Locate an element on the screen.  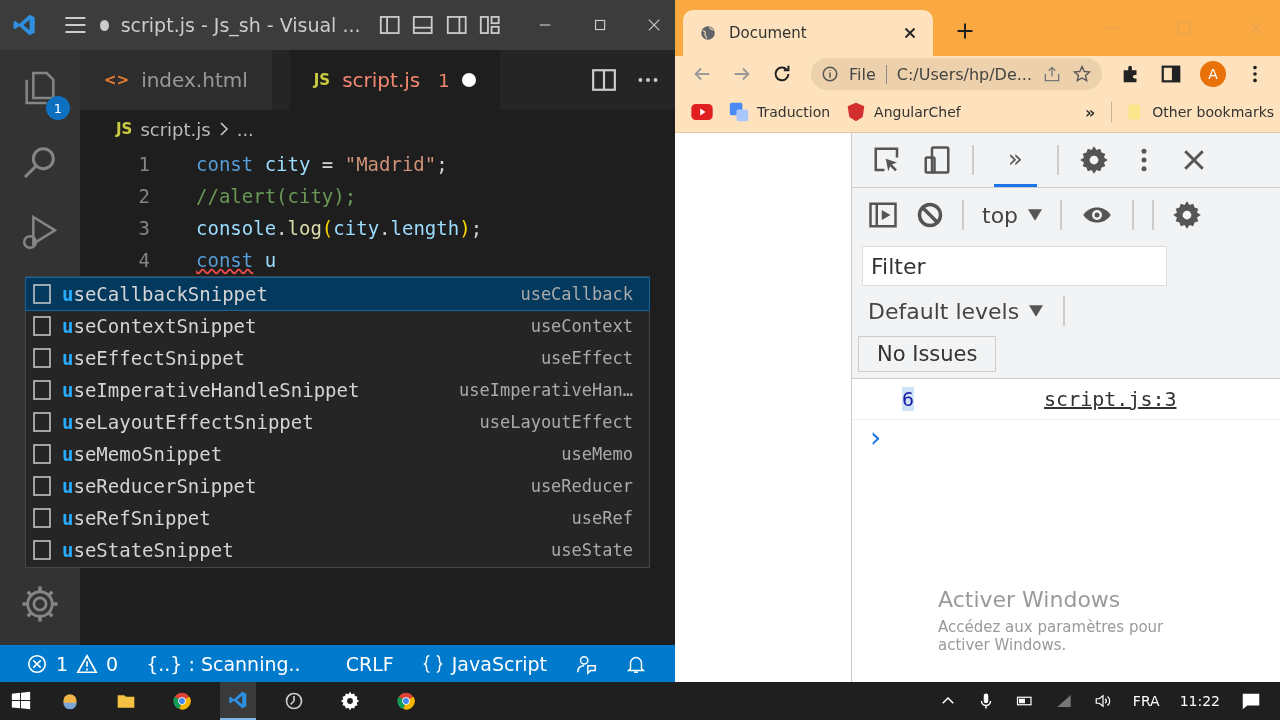
editor-tab: JS script.js 1 is located at coordinates (394, 80).